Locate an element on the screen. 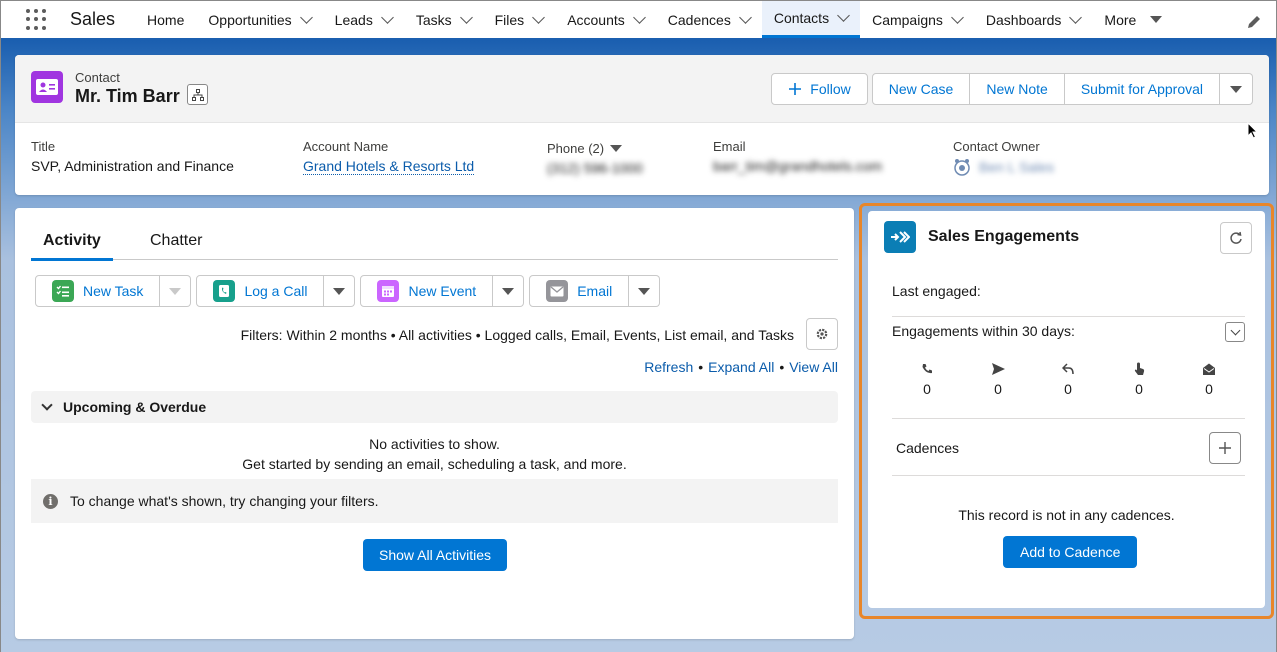  new-task-button: New Task is located at coordinates (98, 291).